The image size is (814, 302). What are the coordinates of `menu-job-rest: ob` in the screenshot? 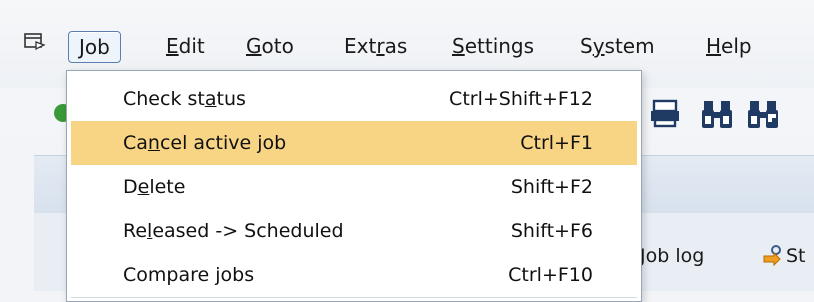 It's located at (97, 47).